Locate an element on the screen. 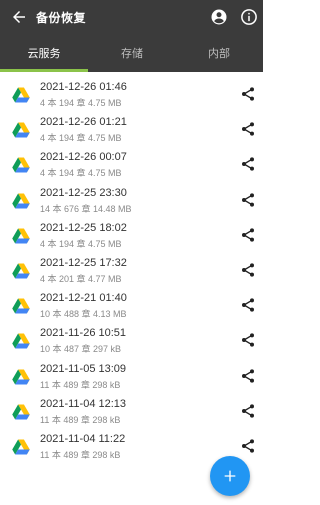 Image resolution: width=320 pixels, height=505 pixels. backup-date: 2021-12-21 01:40 is located at coordinates (83, 298).